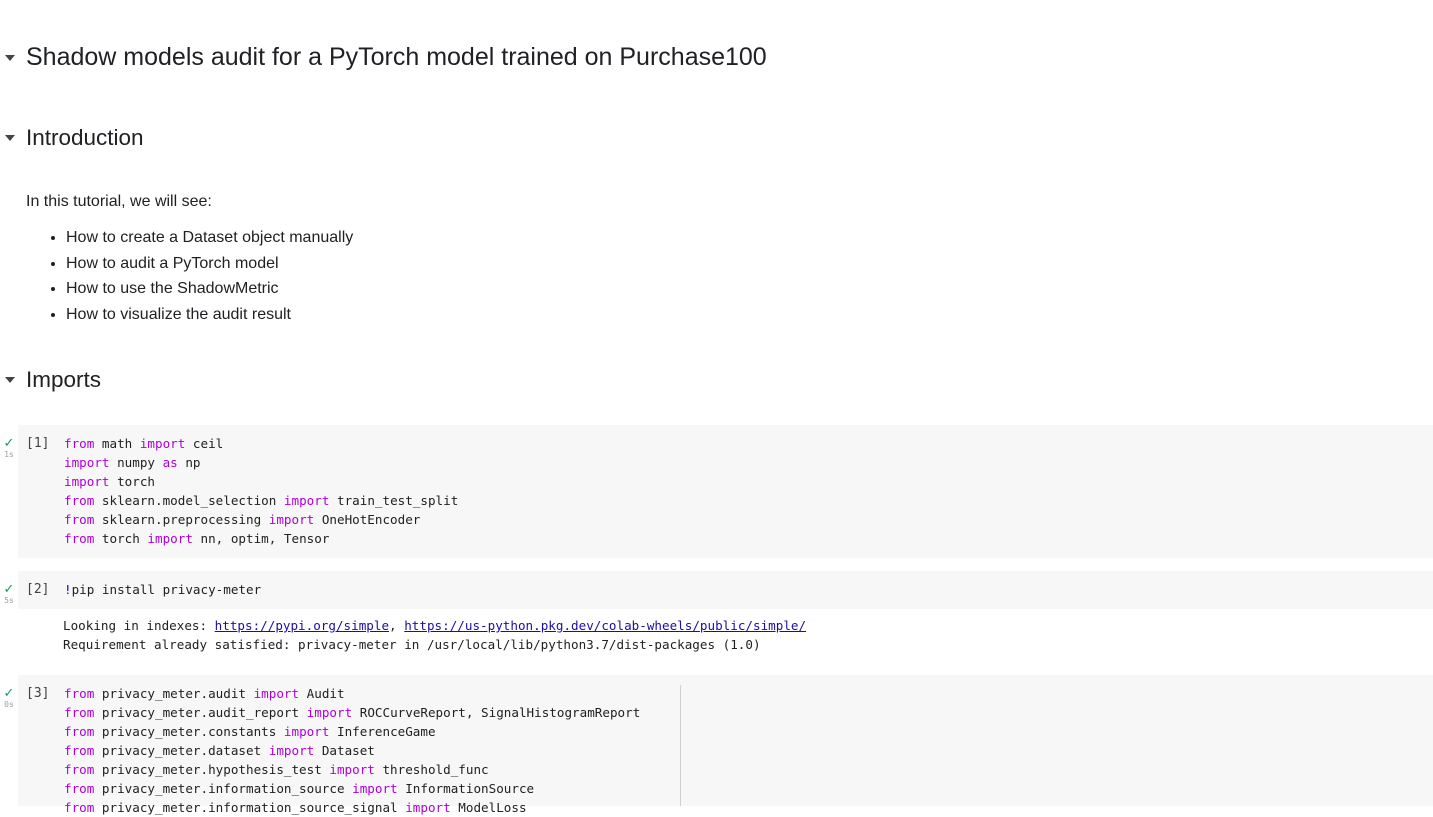  I want to click on cell-run-status: ✓ 0s, so click(9, 697).